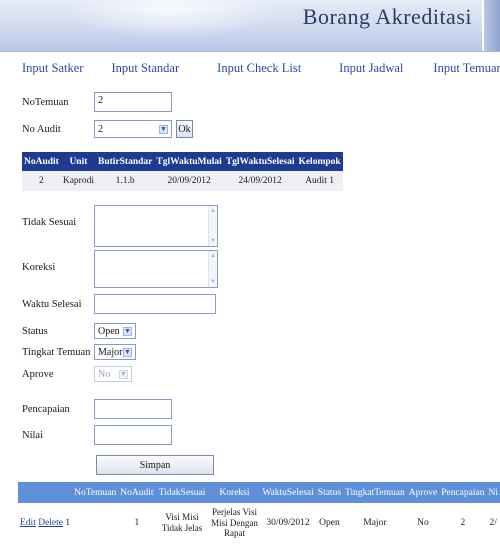 This screenshot has height=553, width=500. I want to click on submit-row: Simpan, so click(155, 465).